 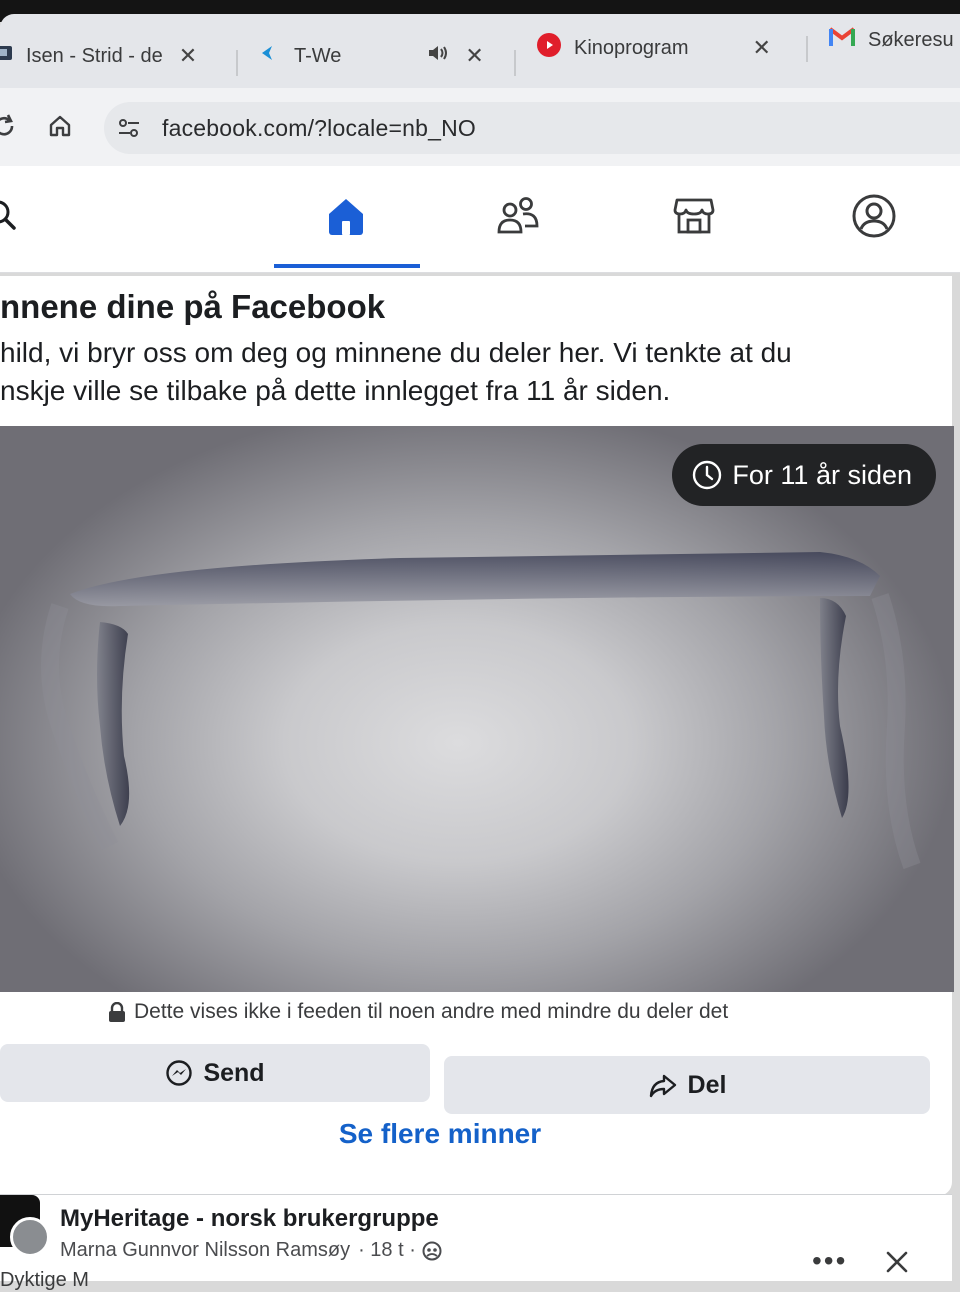 I want to click on lock-icon, so click(x=117, y=1012).